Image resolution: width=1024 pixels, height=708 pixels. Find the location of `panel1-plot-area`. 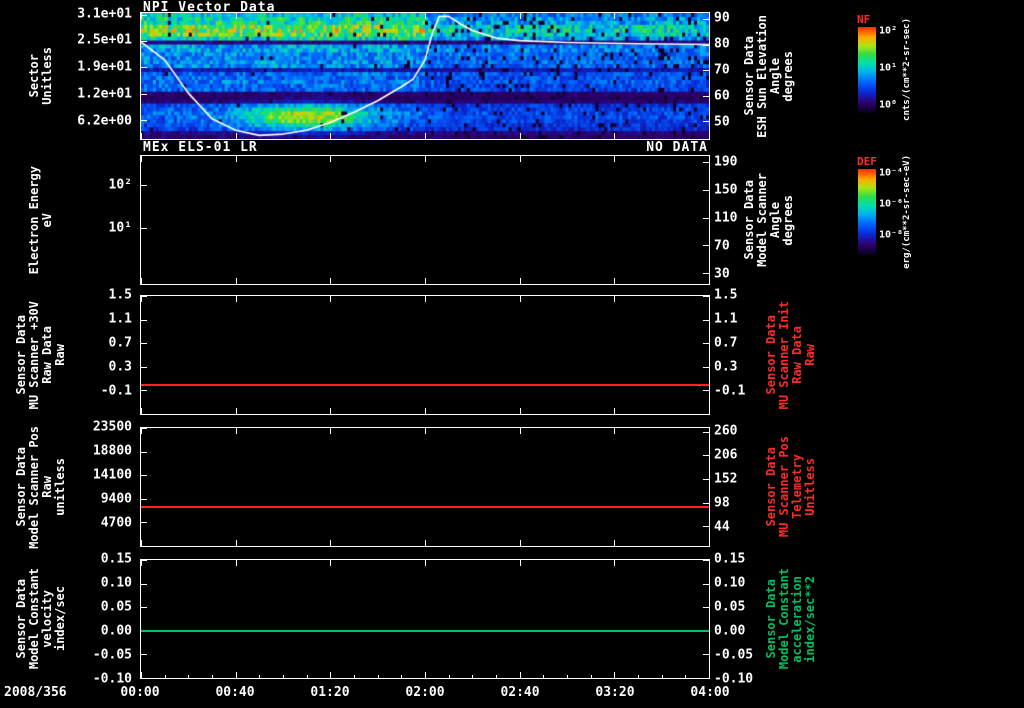

panel1-plot-area is located at coordinates (425, 76).